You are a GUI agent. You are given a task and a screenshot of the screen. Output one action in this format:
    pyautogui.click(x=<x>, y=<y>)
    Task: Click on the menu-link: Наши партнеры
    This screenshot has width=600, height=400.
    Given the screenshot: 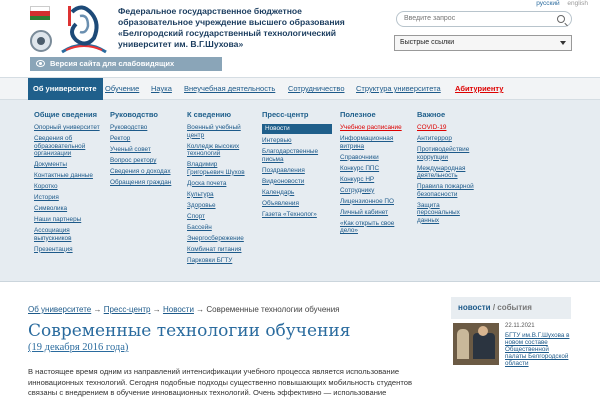 What is the action you would take?
    pyautogui.click(x=68, y=220)
    